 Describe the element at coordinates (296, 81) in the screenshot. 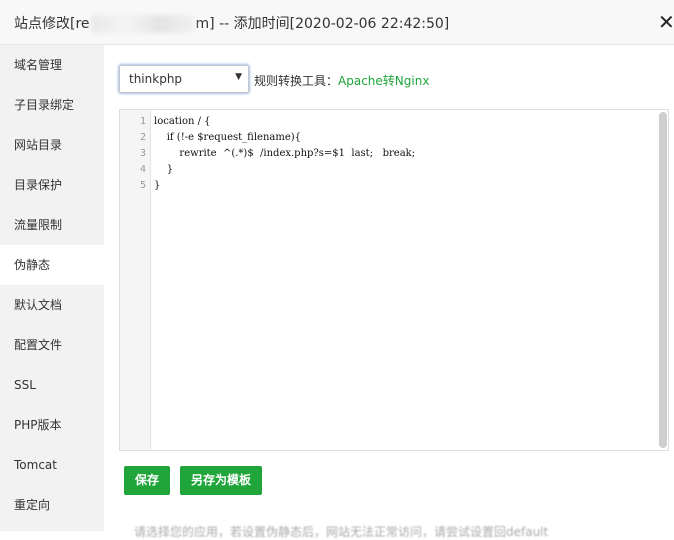

I see `rule-conversion-label: 规则转换工具：` at that location.